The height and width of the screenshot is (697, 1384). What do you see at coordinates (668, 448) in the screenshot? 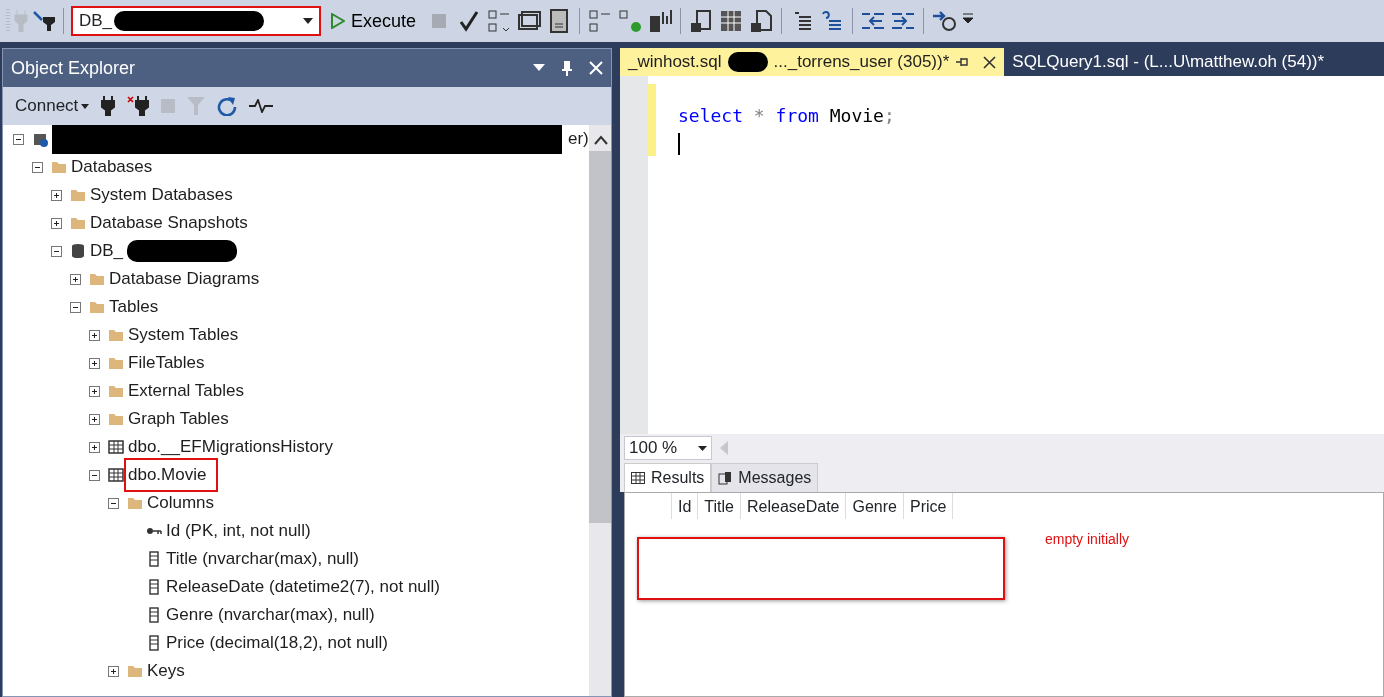
I see `zoom-dropdown: 100 %` at bounding box center [668, 448].